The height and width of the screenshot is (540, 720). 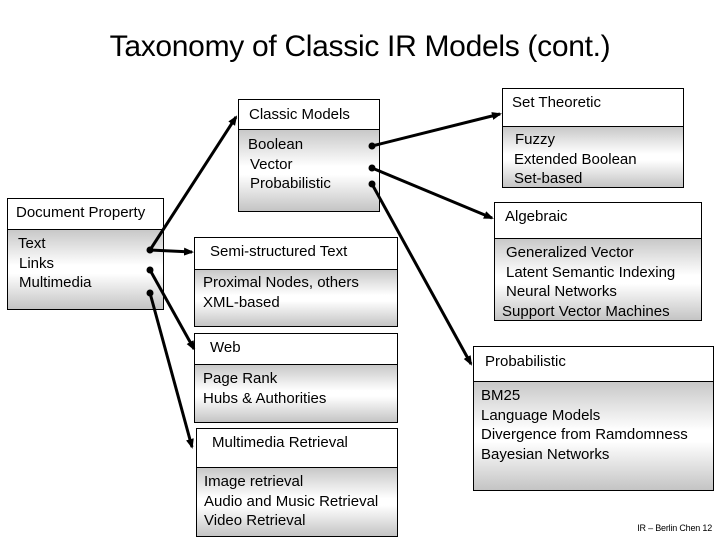 What do you see at coordinates (291, 501) in the screenshot?
I see `list-item: Audio and Music Retrieval` at bounding box center [291, 501].